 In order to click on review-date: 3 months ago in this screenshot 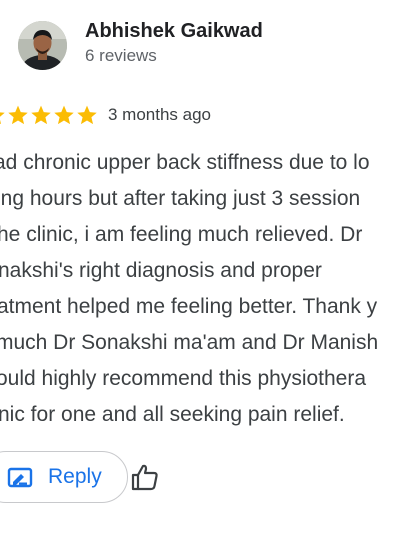, I will do `click(160, 114)`.